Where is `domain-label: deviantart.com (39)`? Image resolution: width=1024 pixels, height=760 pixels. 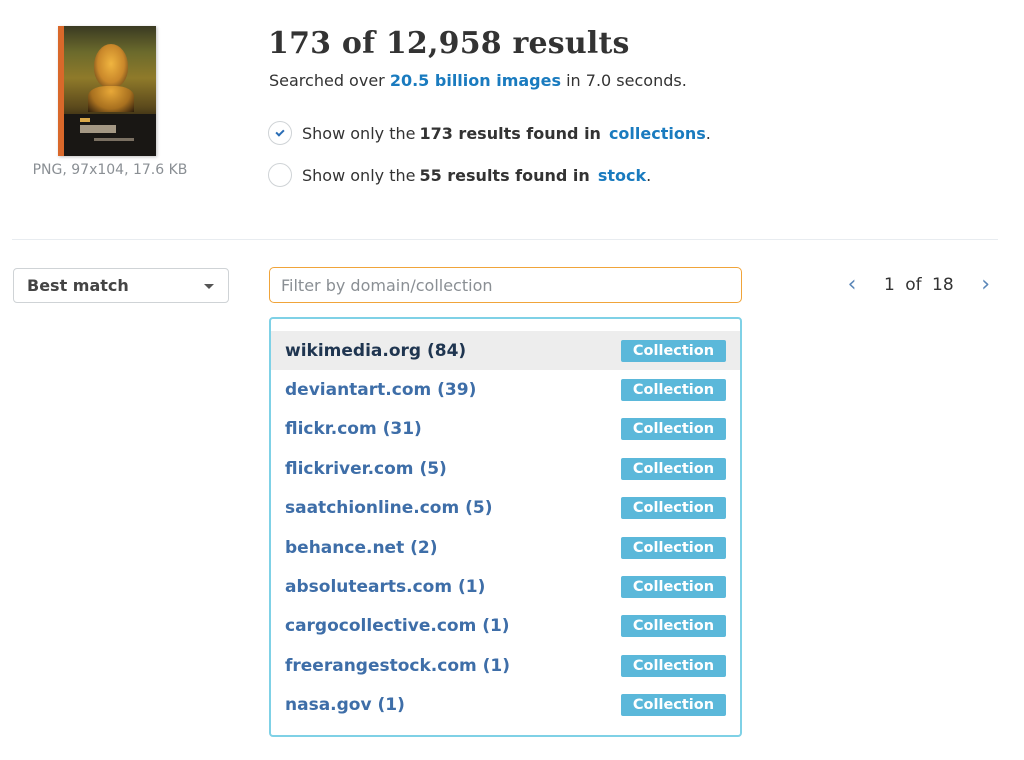 domain-label: deviantart.com (39) is located at coordinates (381, 390).